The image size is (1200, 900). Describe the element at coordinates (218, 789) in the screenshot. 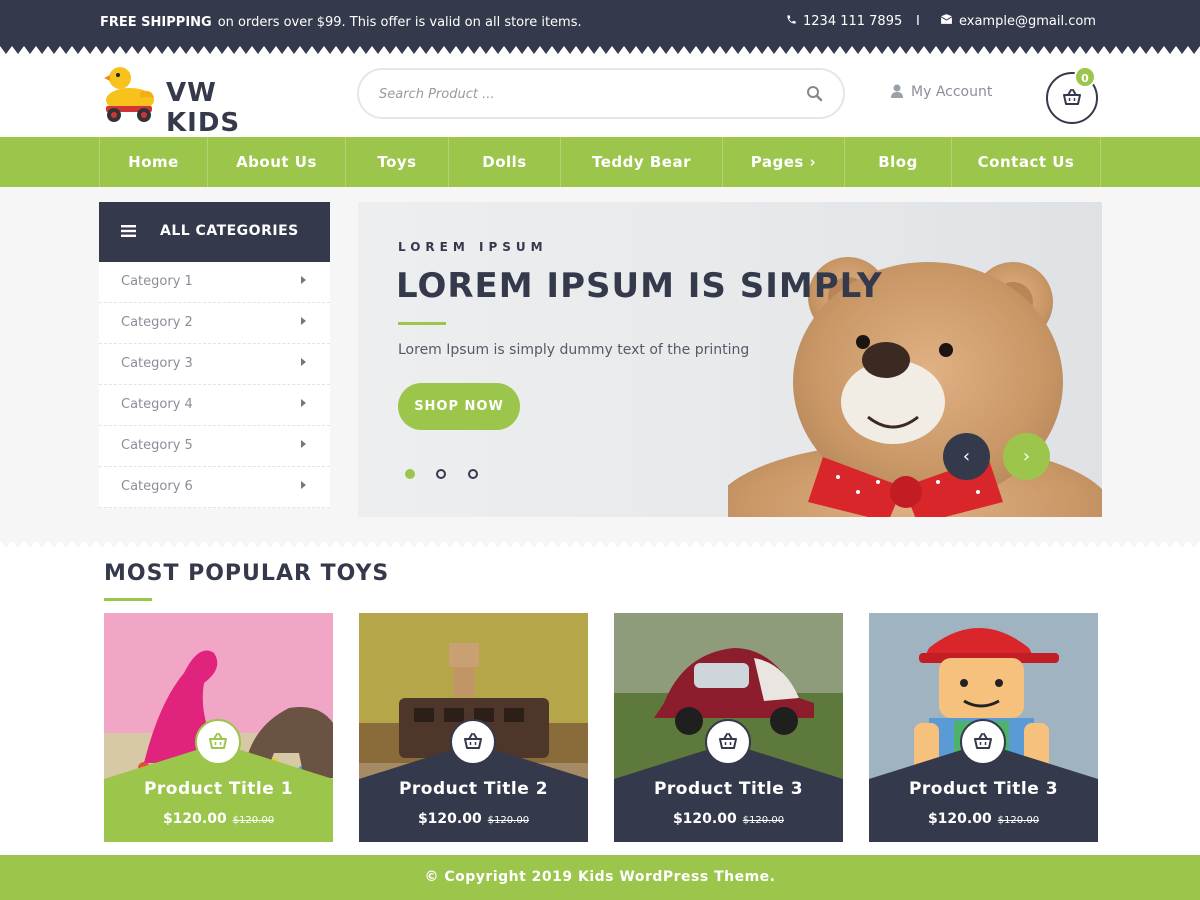

I see `product-title: Product Title 1` at that location.